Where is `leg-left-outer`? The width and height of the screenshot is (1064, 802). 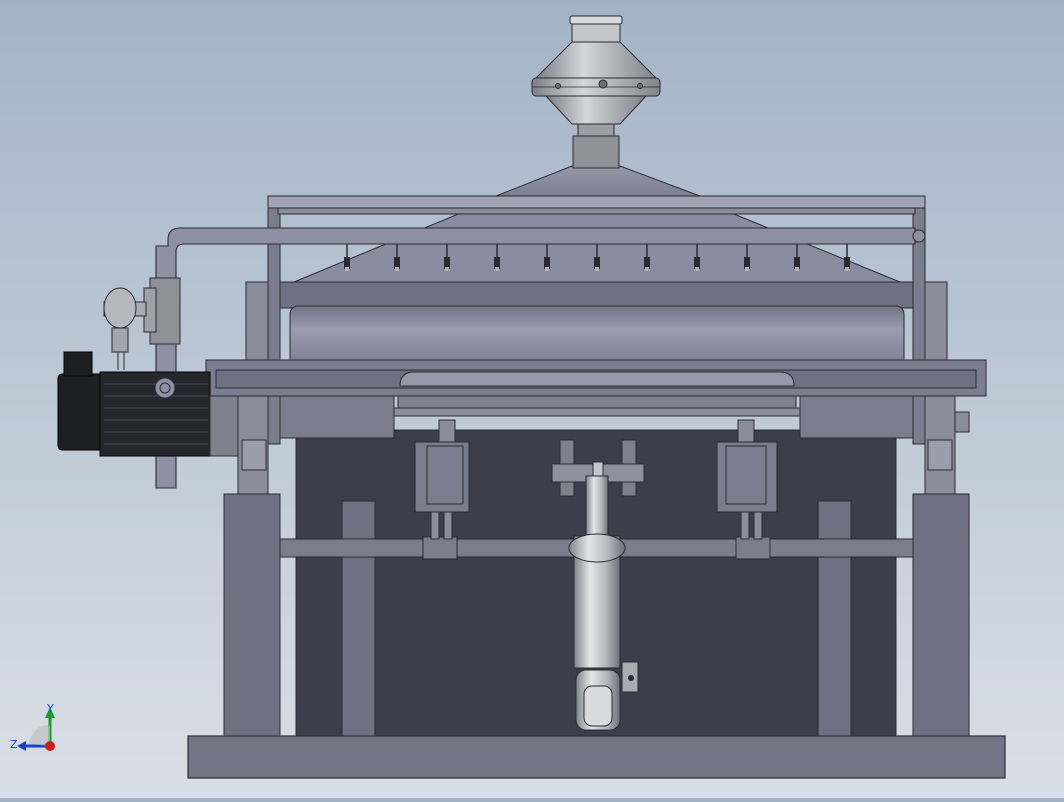 leg-left-outer is located at coordinates (252, 615).